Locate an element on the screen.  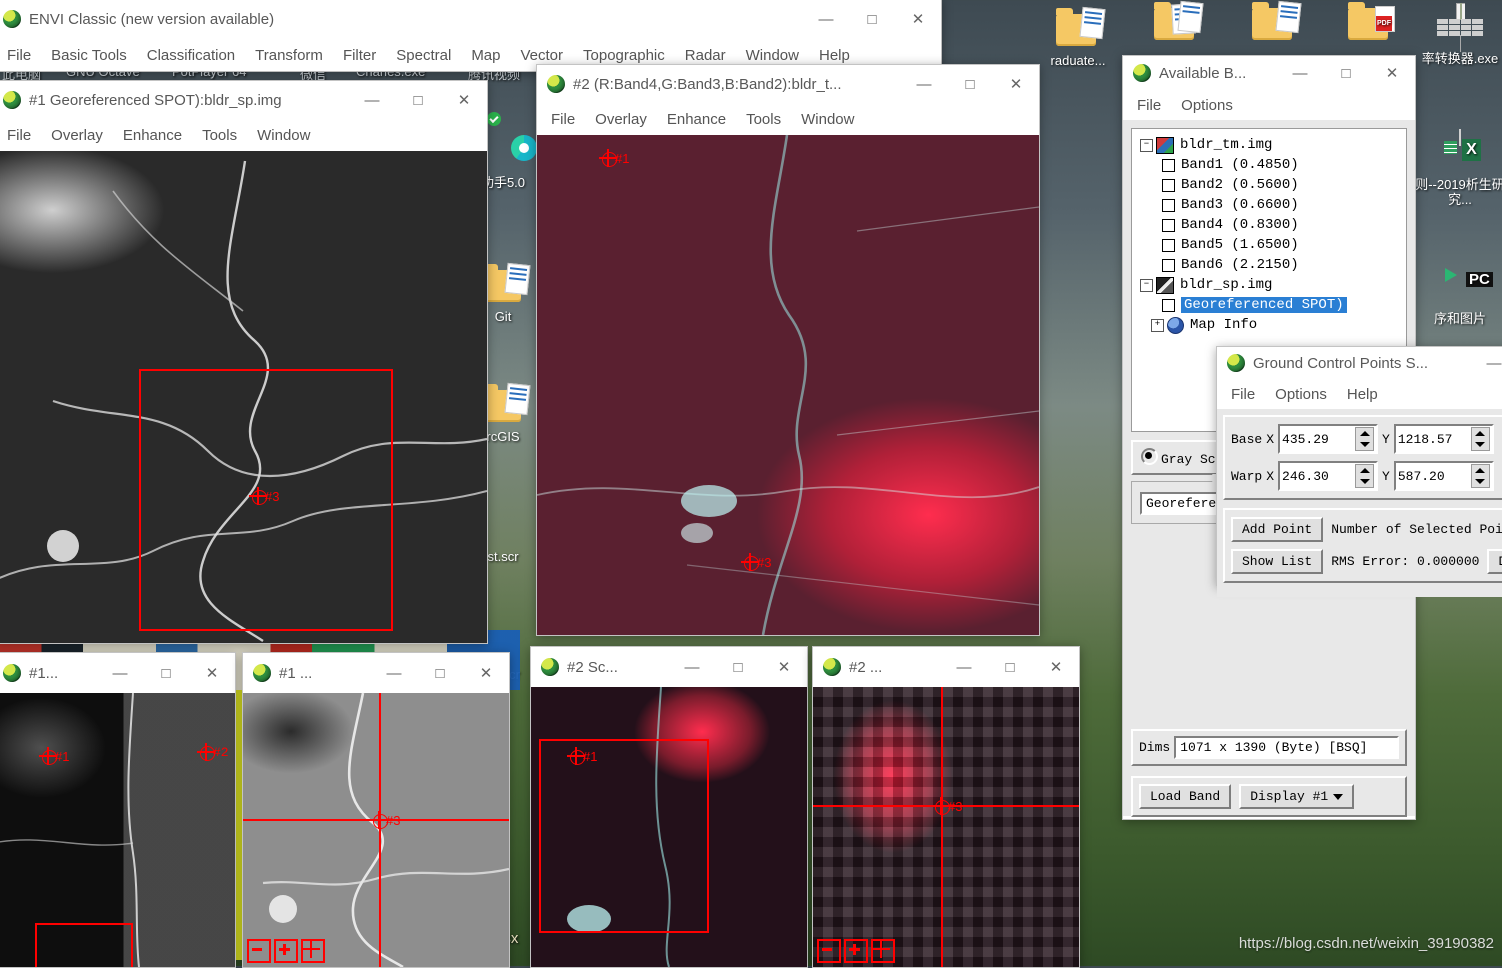
delete-button: Dele is located at coordinates (1494, 561).